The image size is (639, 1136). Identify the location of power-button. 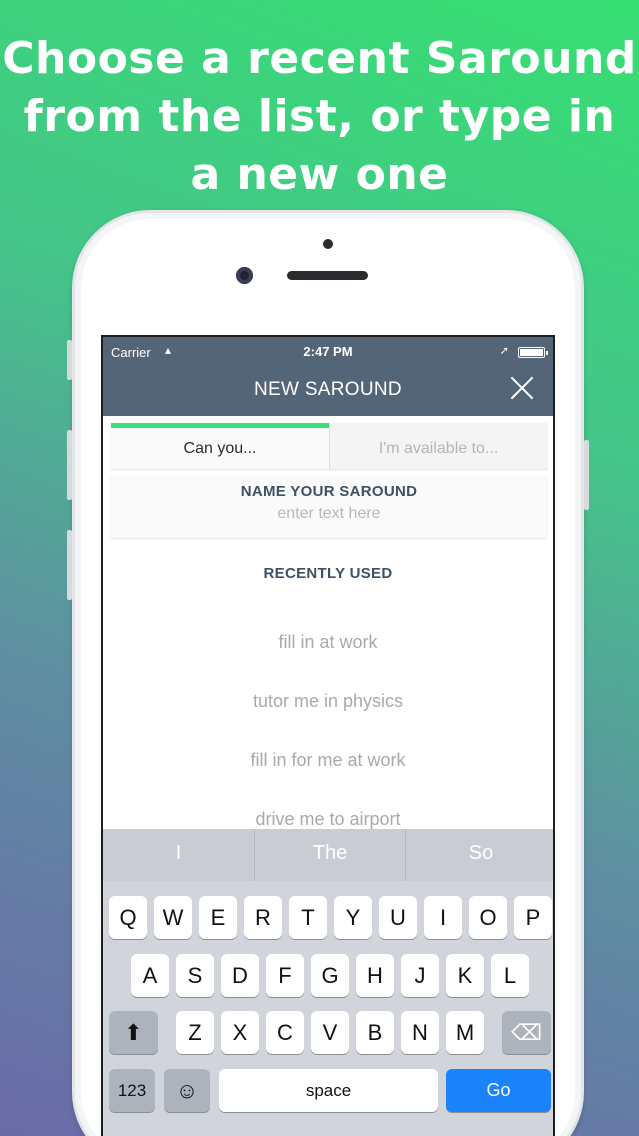
(586, 475).